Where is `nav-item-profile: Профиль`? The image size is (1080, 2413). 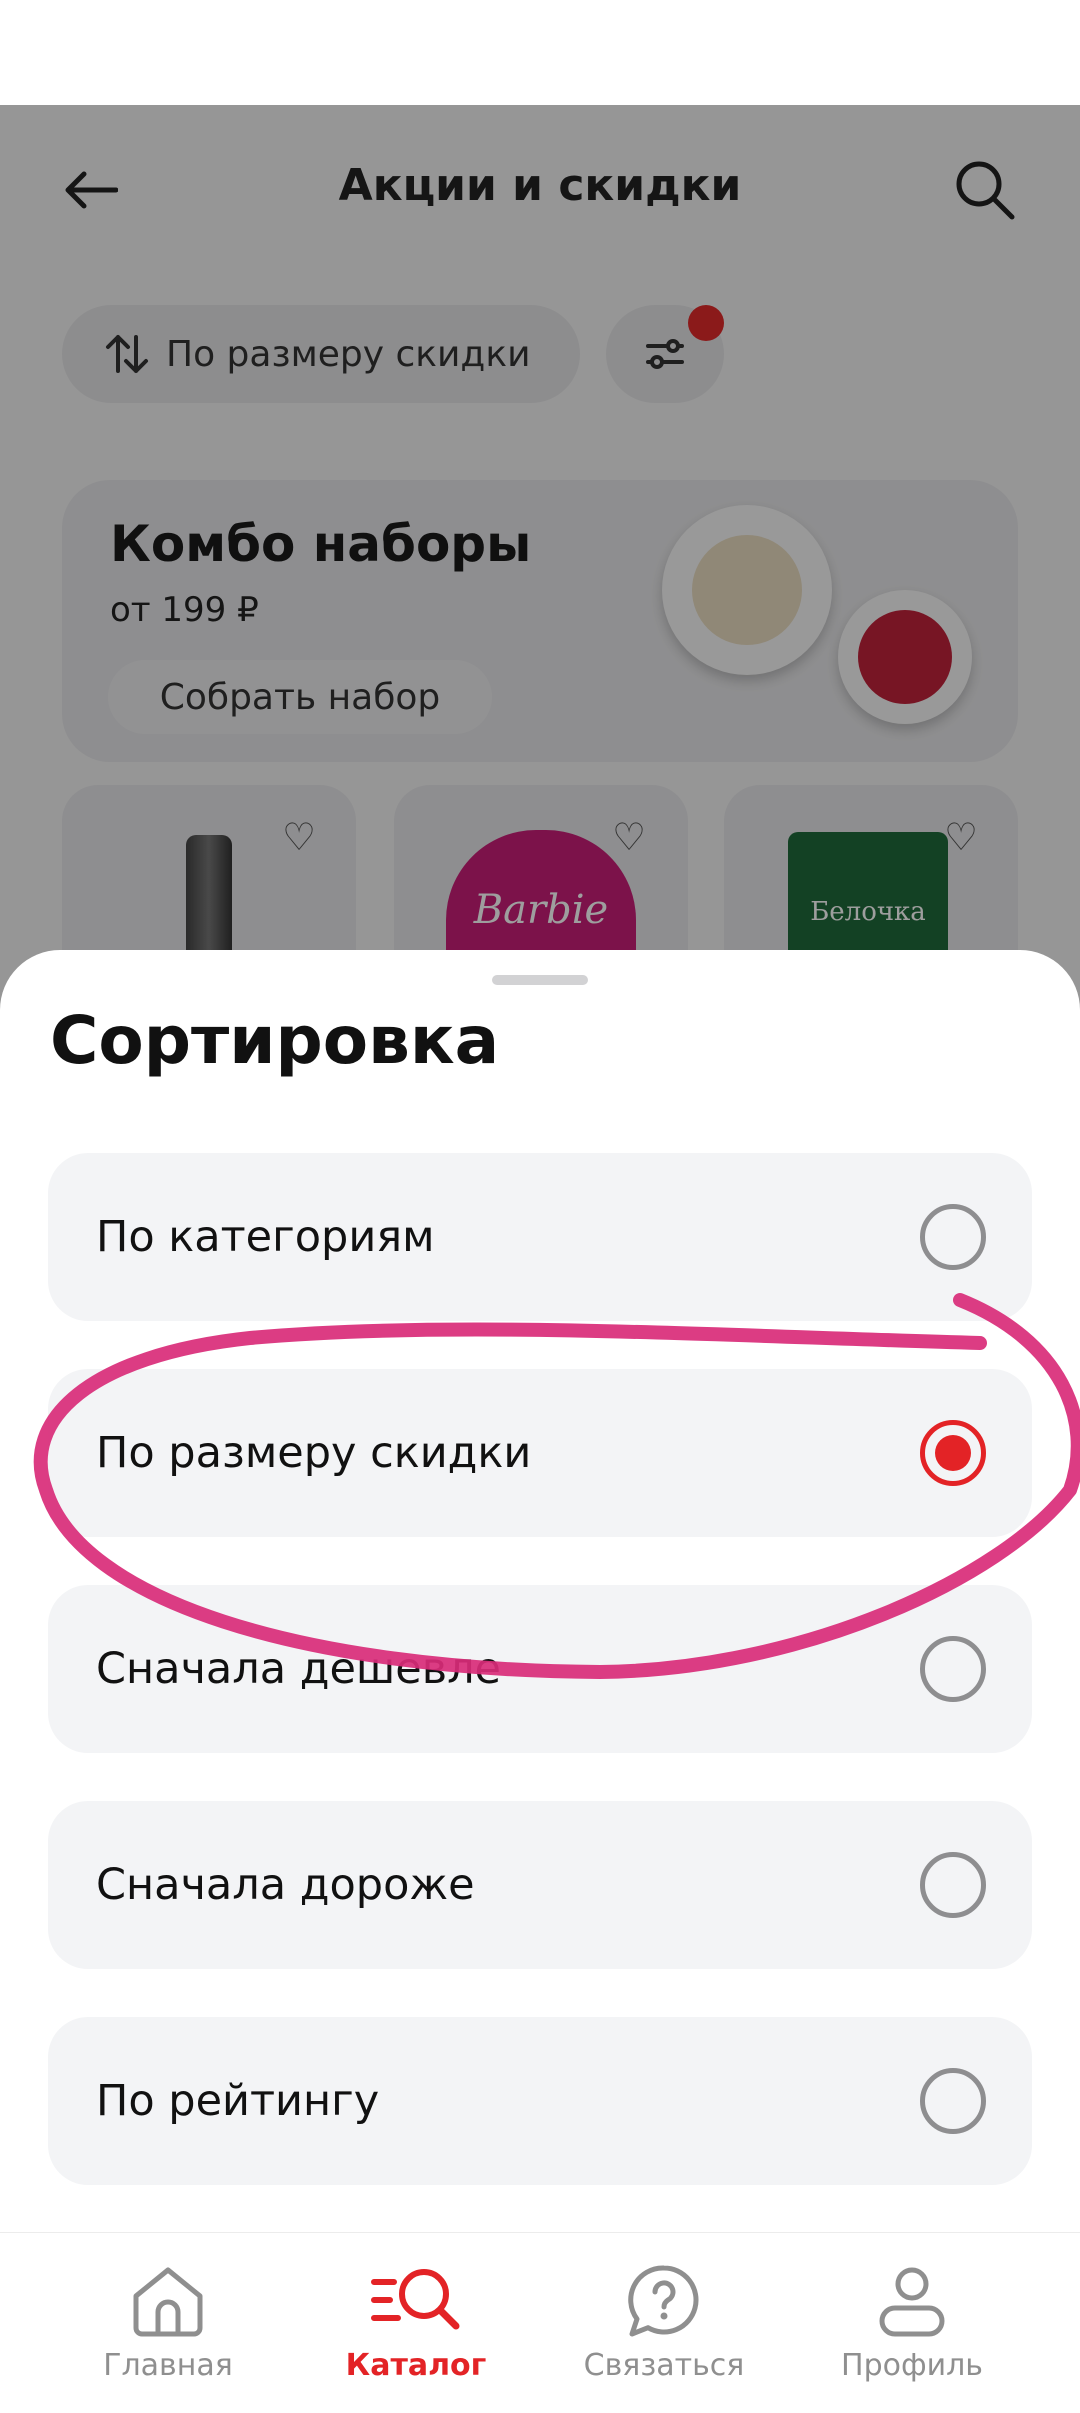
nav-item-profile: Профиль is located at coordinates (912, 2322).